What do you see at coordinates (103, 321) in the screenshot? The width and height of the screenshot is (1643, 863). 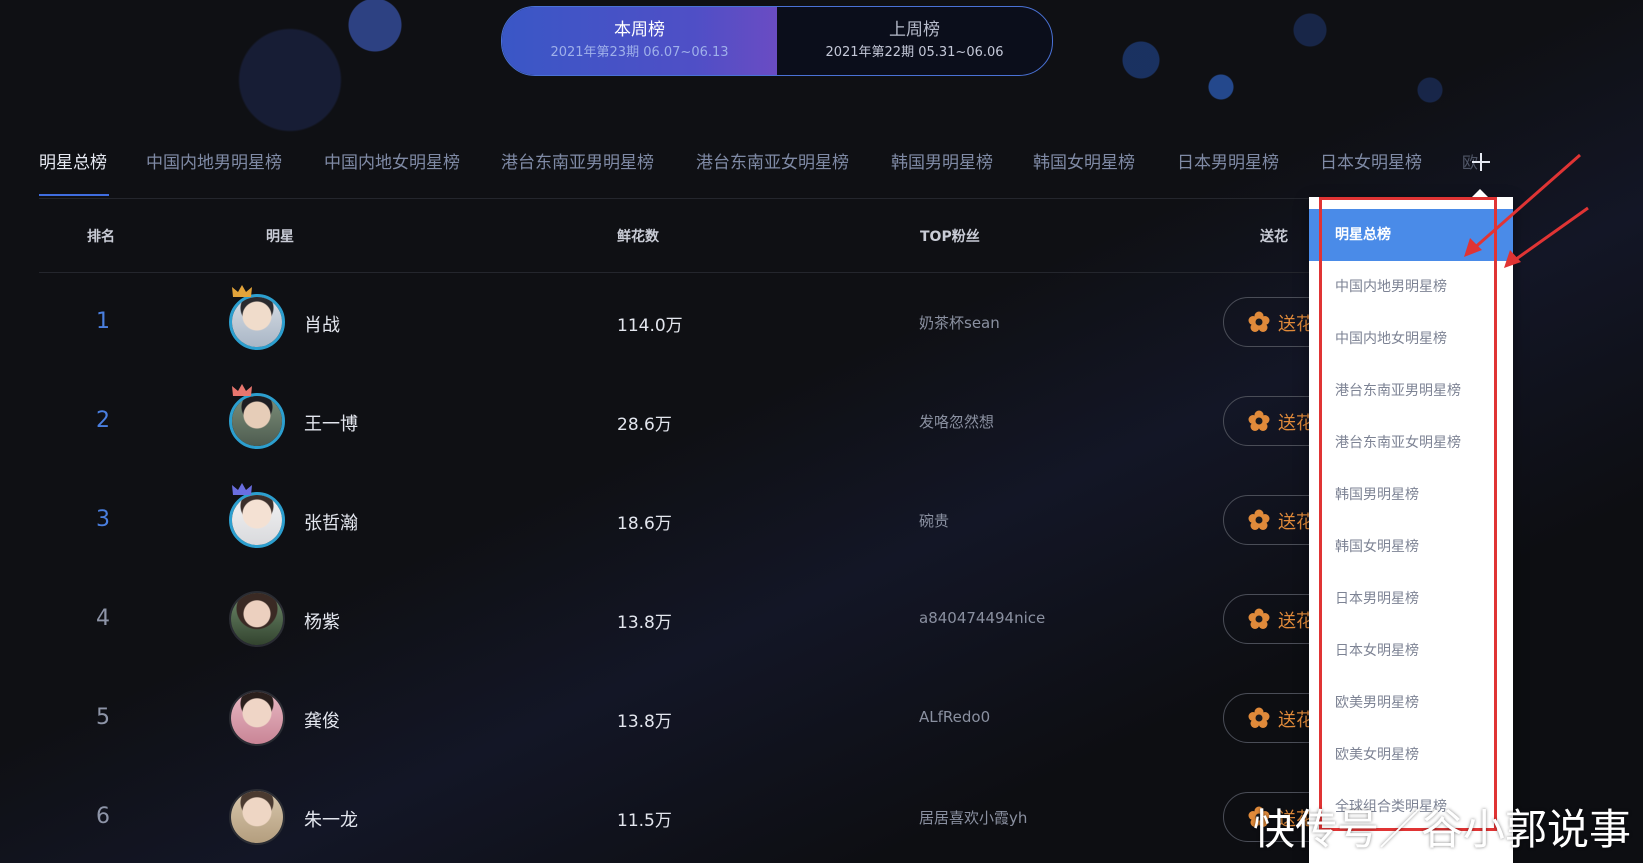 I see `rank-number: 1` at bounding box center [103, 321].